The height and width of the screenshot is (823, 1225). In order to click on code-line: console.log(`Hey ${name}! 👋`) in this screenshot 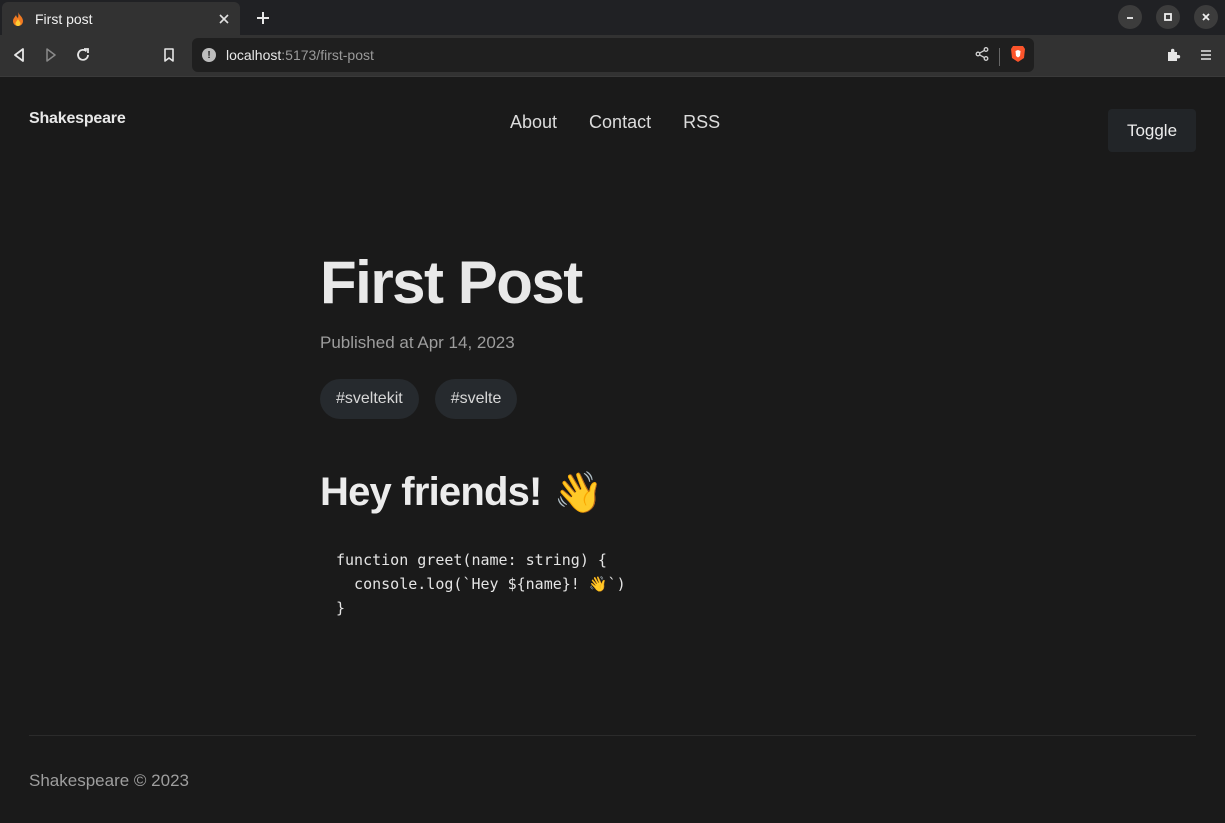, I will do `click(481, 584)`.